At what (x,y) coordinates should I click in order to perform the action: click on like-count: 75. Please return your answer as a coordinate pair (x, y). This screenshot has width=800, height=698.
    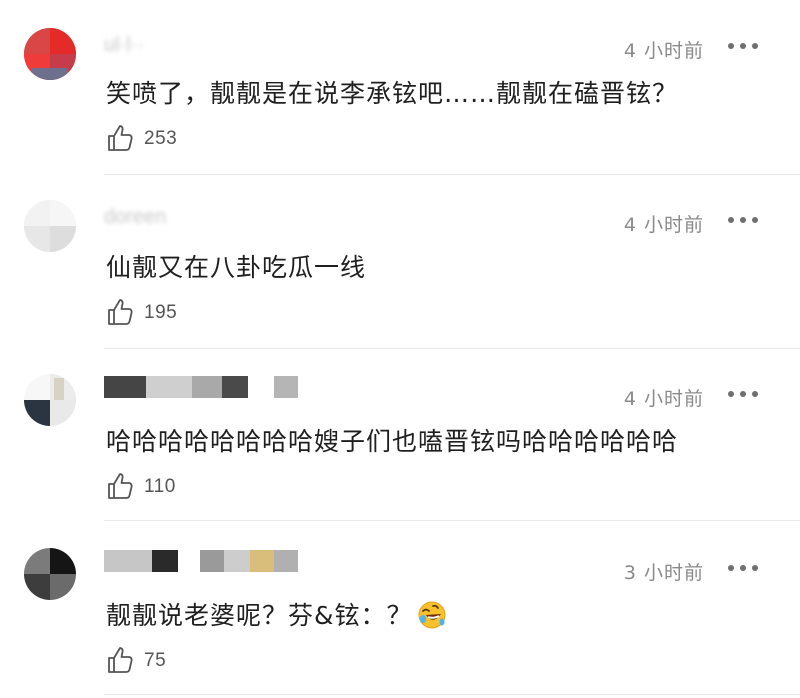
    Looking at the image, I should click on (155, 660).